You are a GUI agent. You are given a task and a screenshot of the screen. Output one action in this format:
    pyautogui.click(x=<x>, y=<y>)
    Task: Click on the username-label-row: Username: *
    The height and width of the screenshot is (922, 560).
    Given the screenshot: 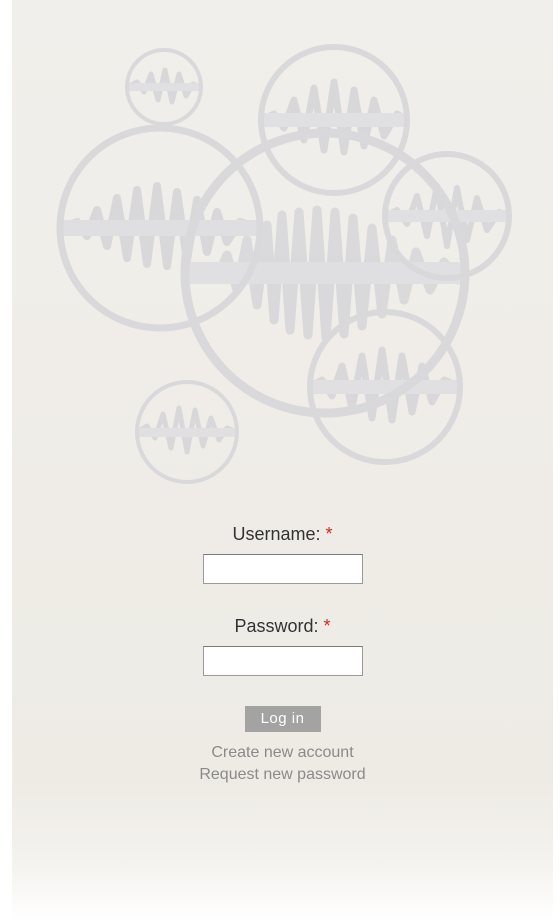 What is the action you would take?
    pyautogui.click(x=282, y=534)
    